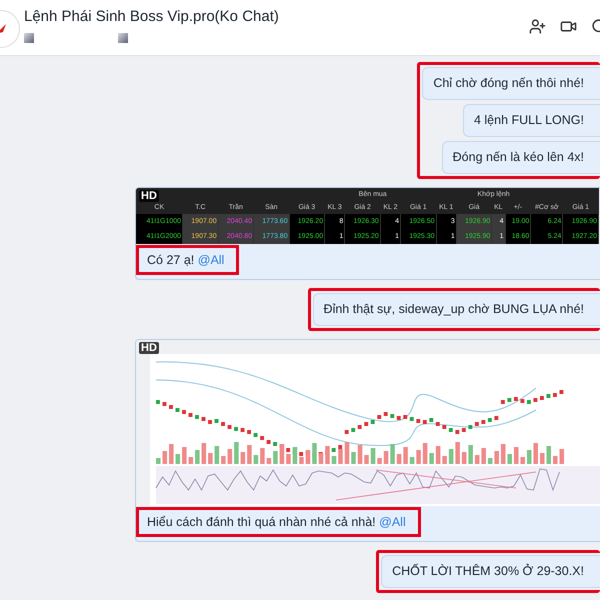 Image resolution: width=600 pixels, height=600 pixels. What do you see at coordinates (151, 16) in the screenshot?
I see `chat-title: Lệnh Phái Sinh Boss Vip.pro(Ko Chat)` at bounding box center [151, 16].